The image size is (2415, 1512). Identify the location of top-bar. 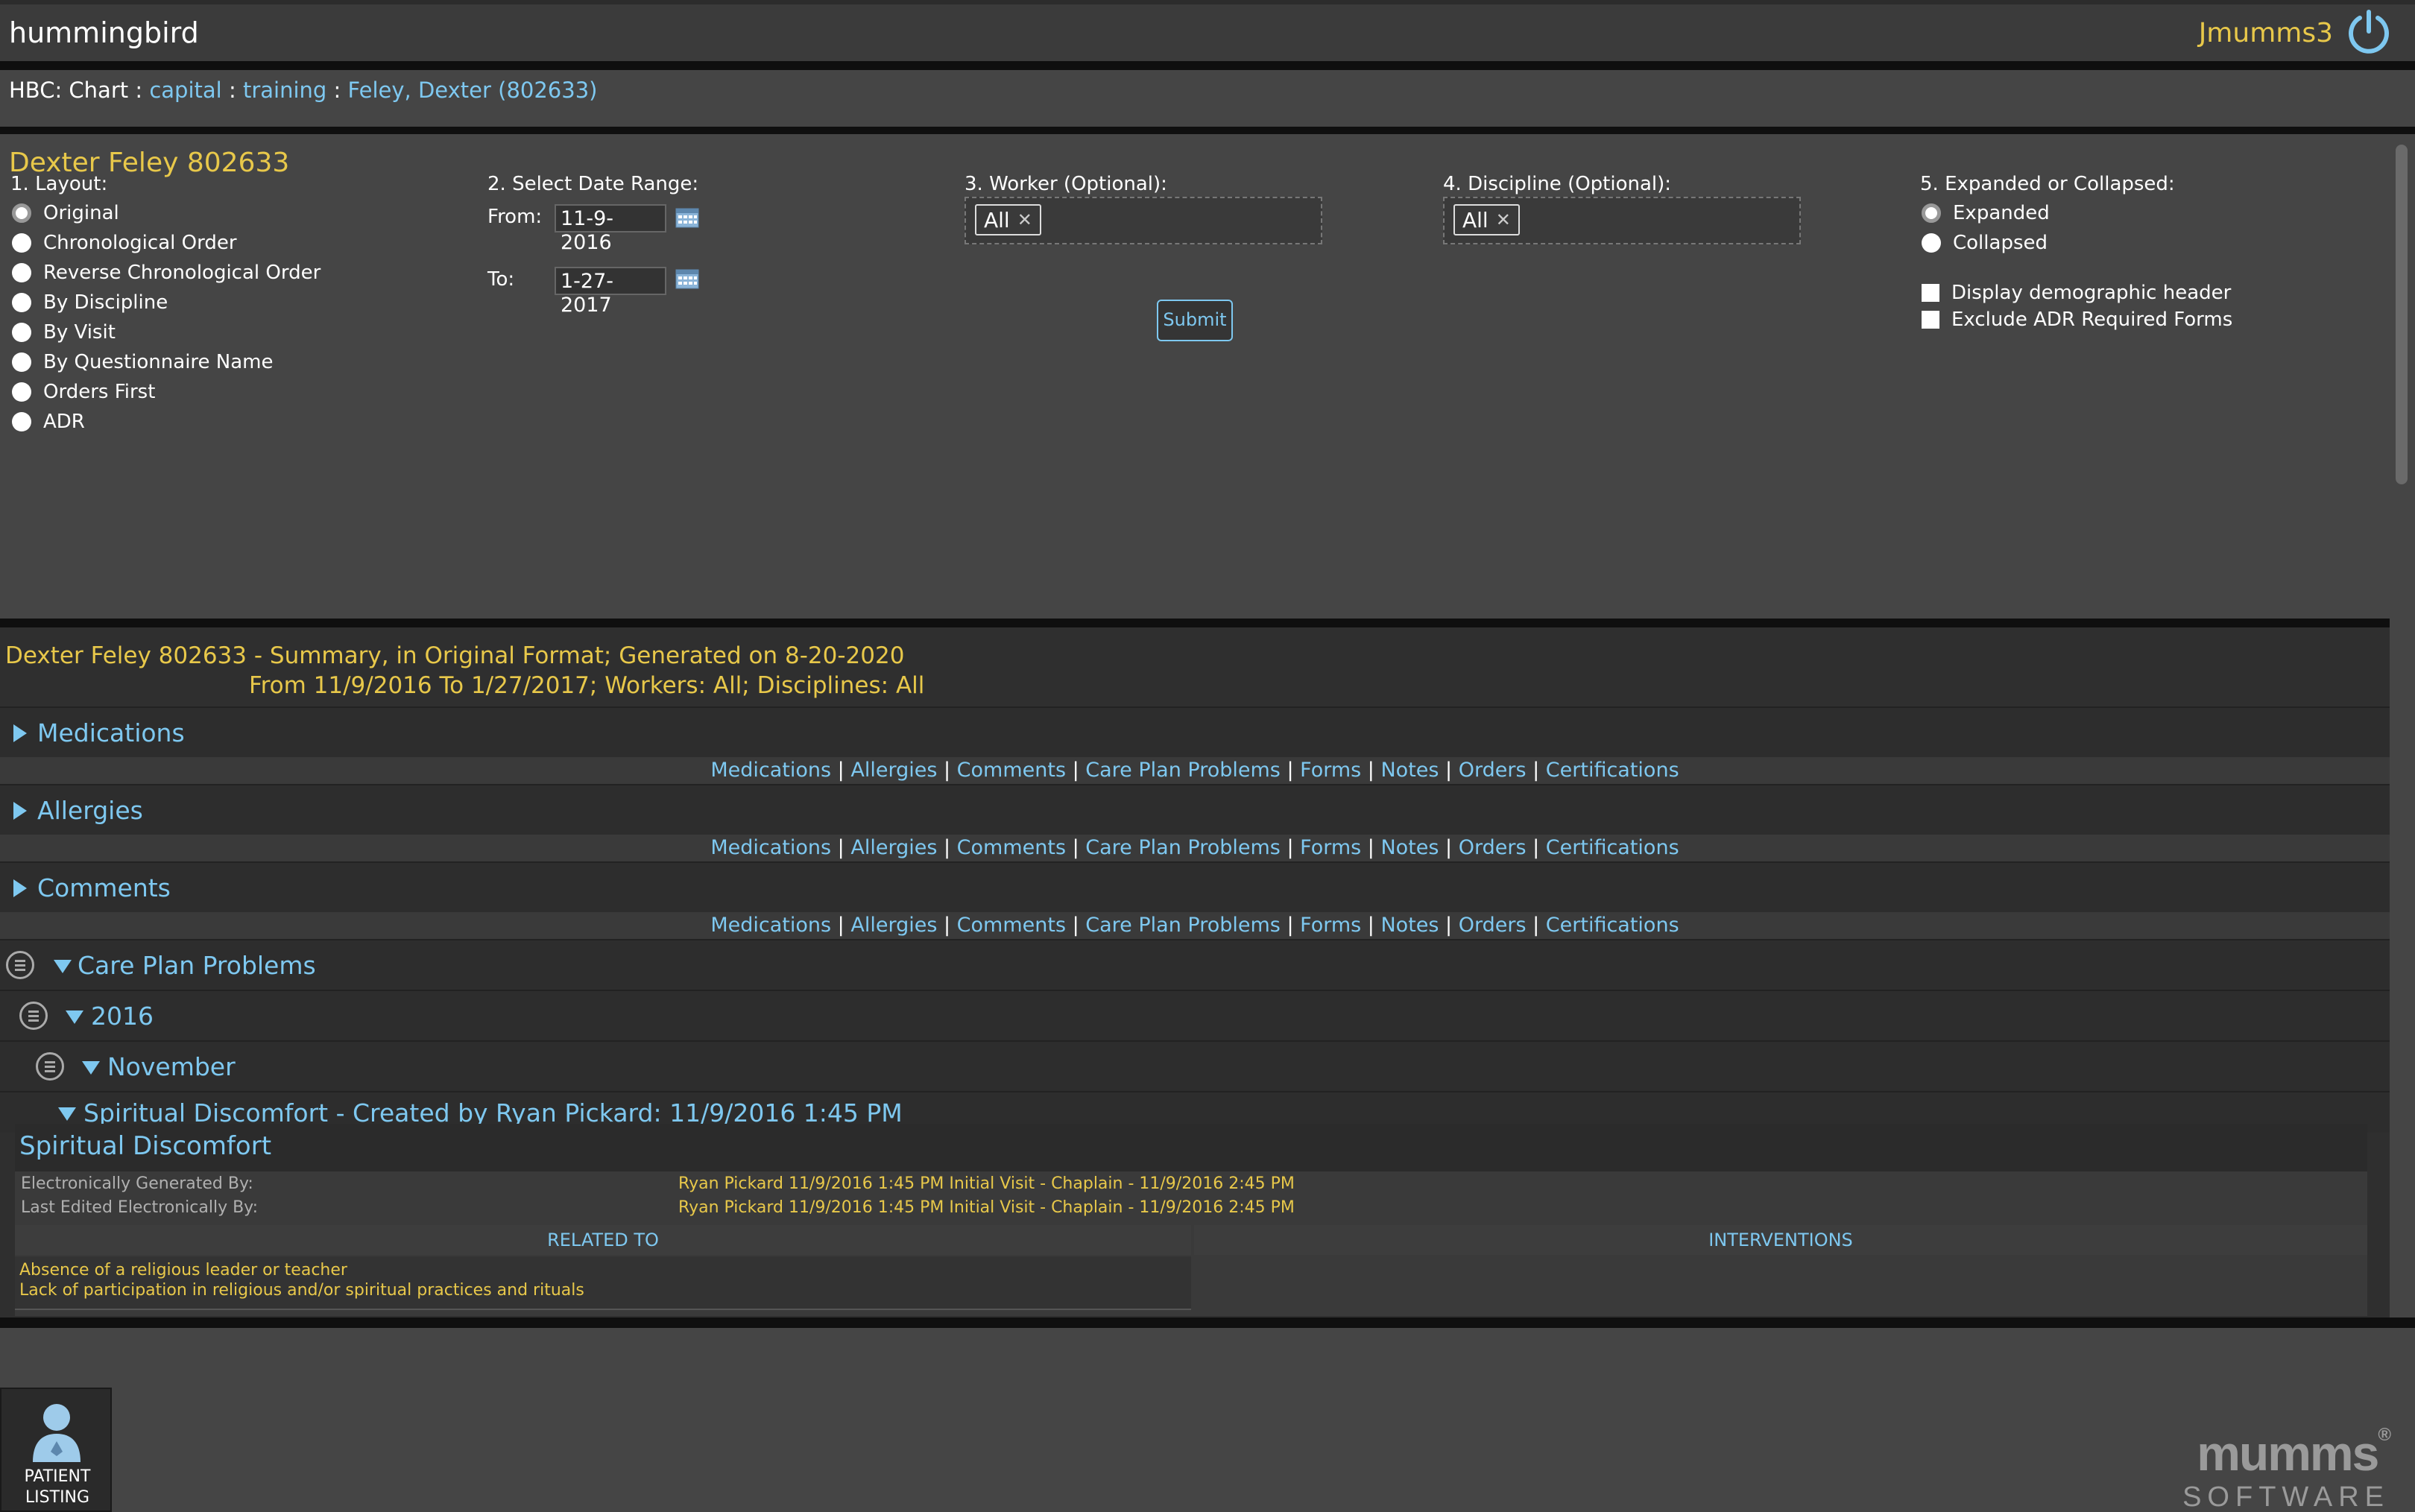
(1207, 35).